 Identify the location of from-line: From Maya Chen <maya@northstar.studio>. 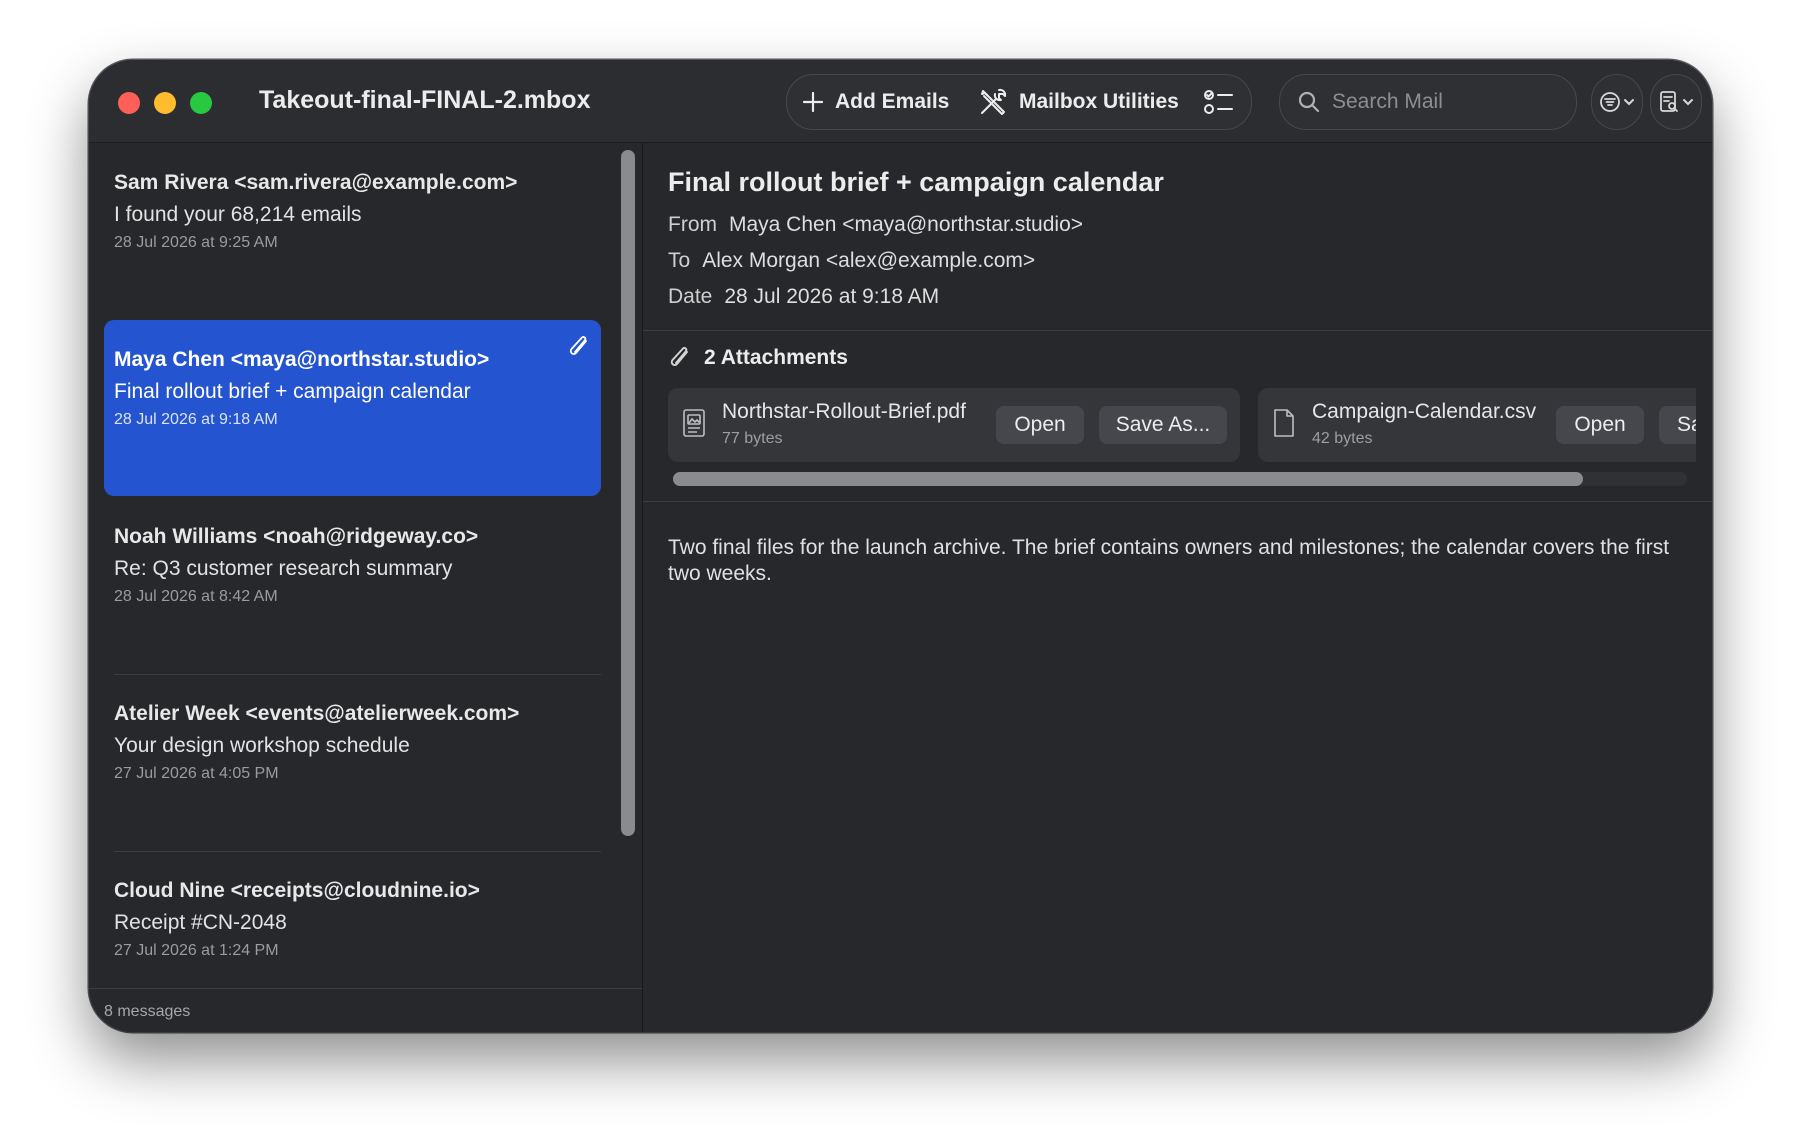
(875, 225).